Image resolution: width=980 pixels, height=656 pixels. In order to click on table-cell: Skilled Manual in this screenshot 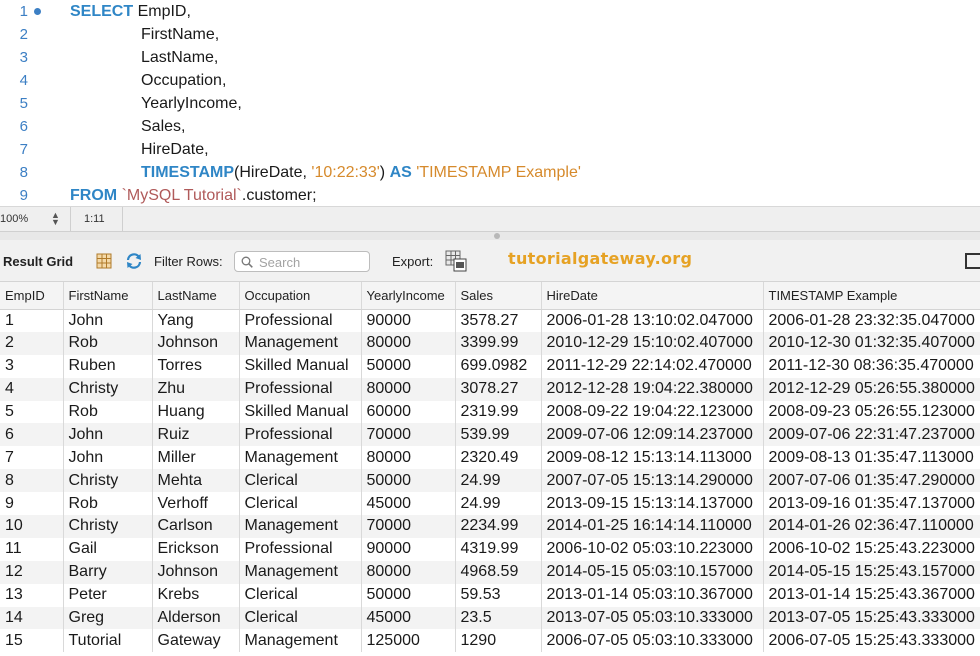, I will do `click(300, 366)`.